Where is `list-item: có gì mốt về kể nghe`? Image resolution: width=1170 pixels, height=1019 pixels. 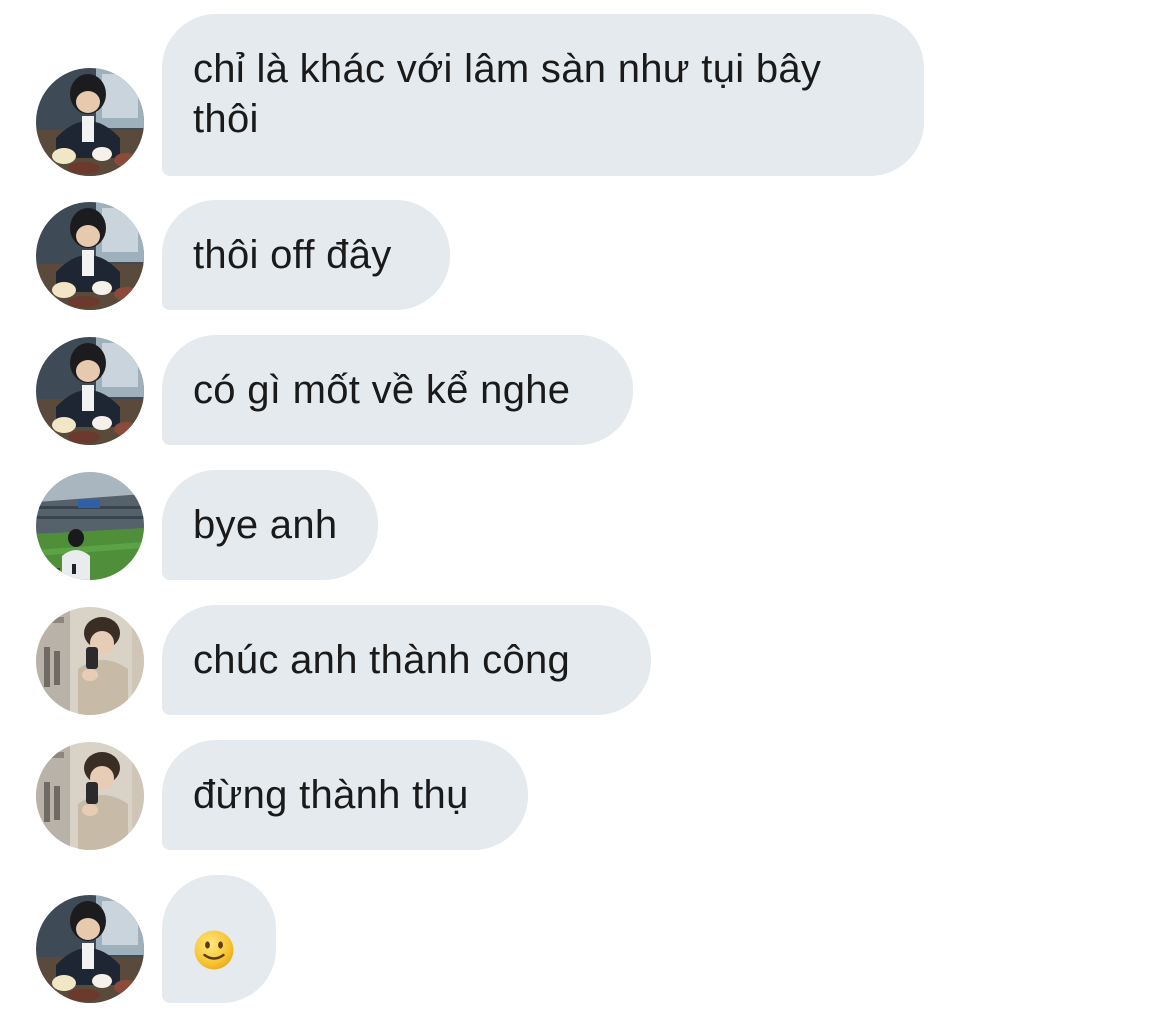 list-item: có gì mốt về kể nghe is located at coordinates (585, 390).